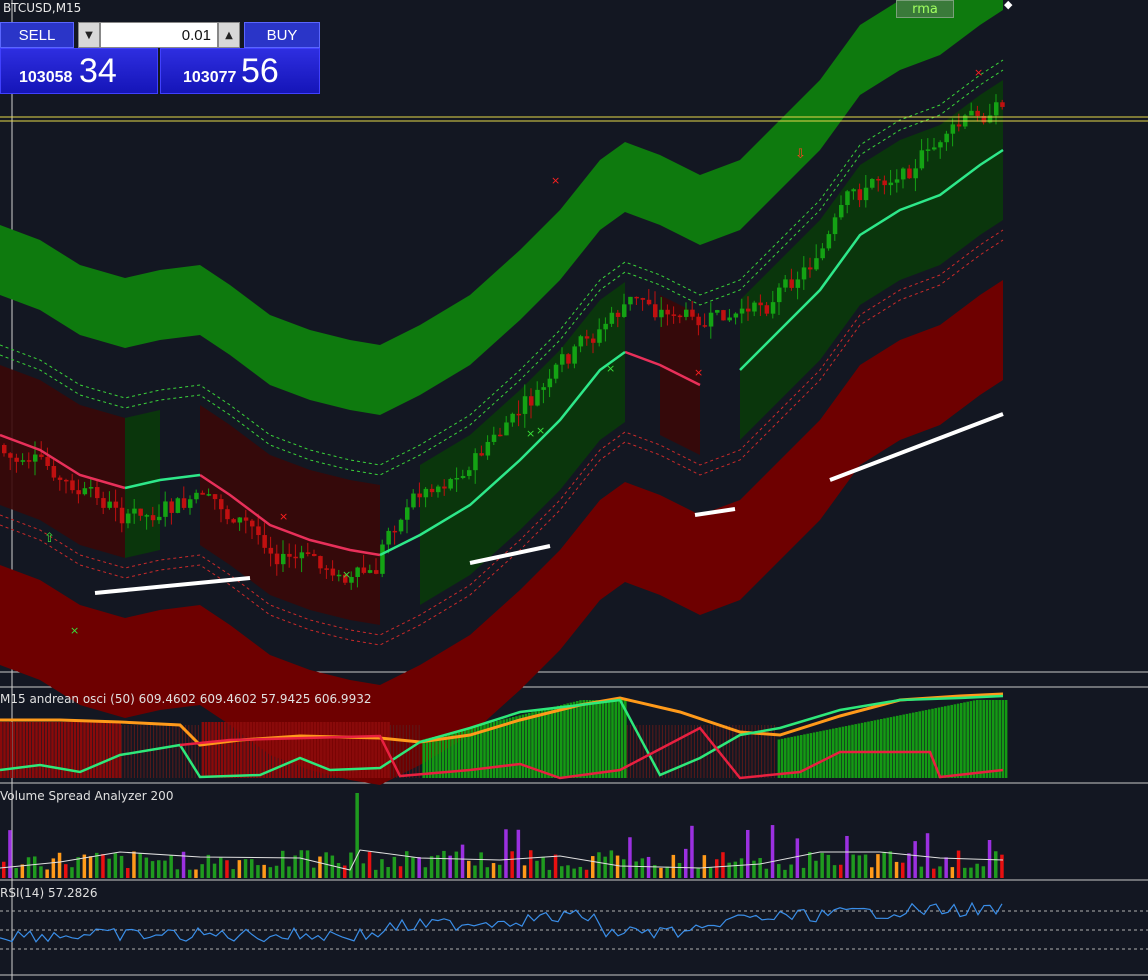  Describe the element at coordinates (282, 35) in the screenshot. I see `buy-button: BUY` at that location.